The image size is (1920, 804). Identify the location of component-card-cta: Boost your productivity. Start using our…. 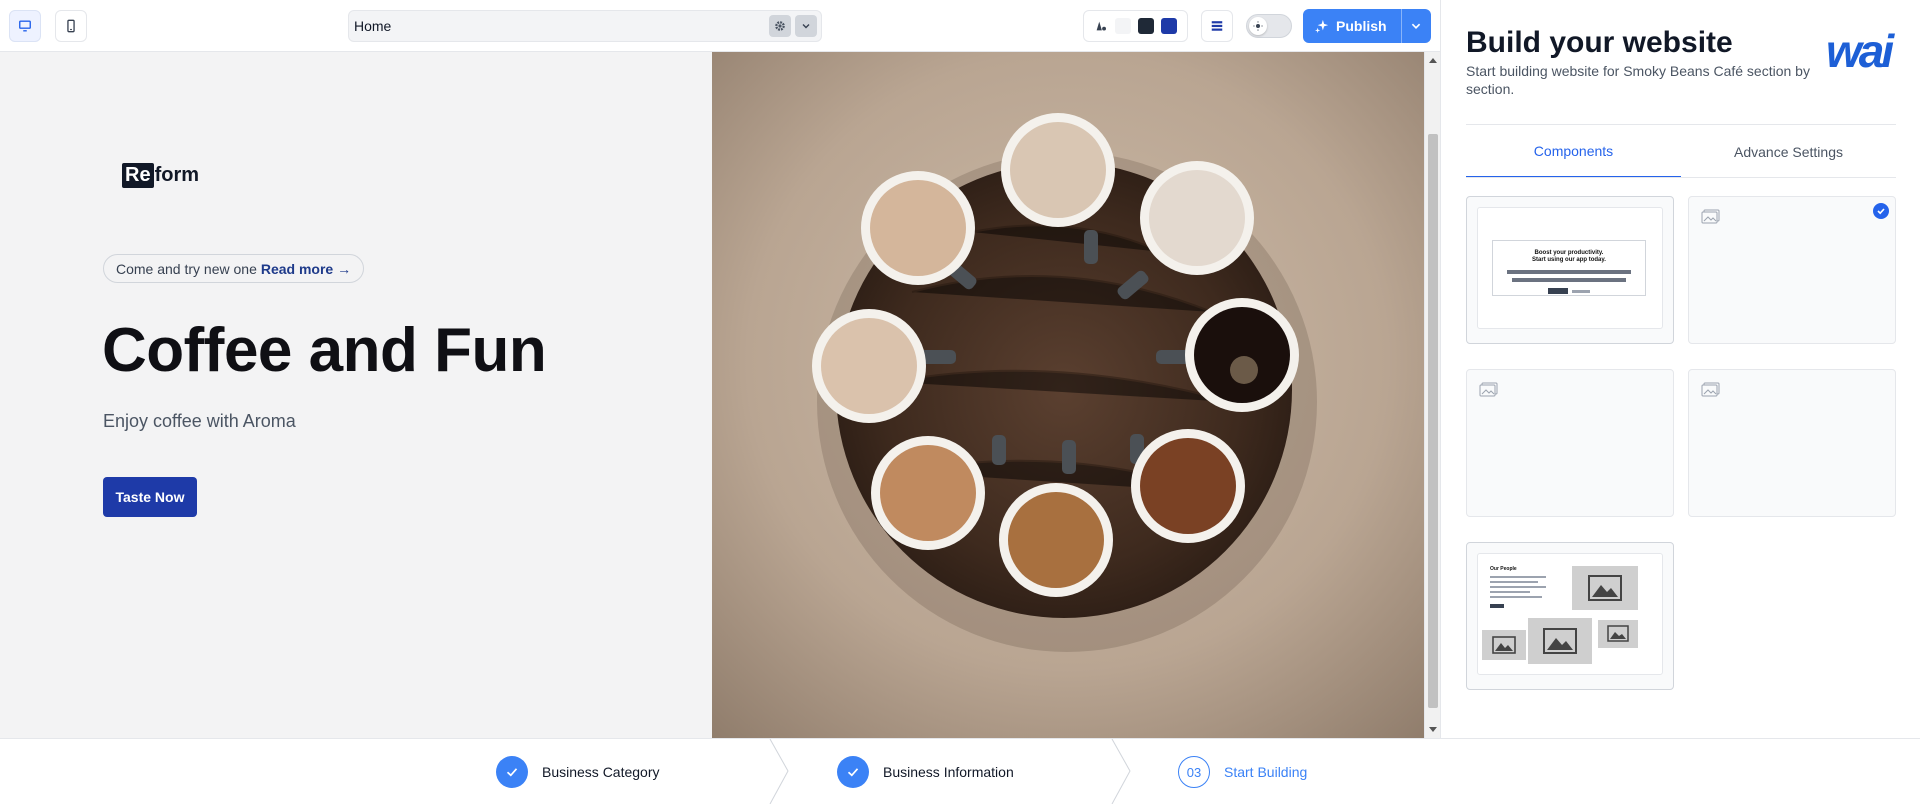
(1570, 270).